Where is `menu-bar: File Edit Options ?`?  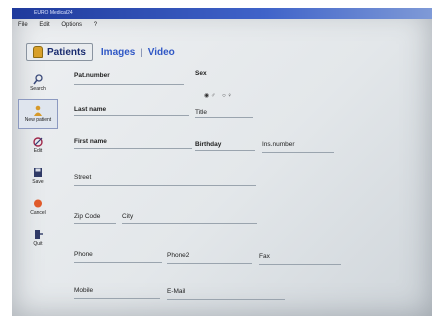 menu-bar: File Edit Options ? is located at coordinates (222, 25).